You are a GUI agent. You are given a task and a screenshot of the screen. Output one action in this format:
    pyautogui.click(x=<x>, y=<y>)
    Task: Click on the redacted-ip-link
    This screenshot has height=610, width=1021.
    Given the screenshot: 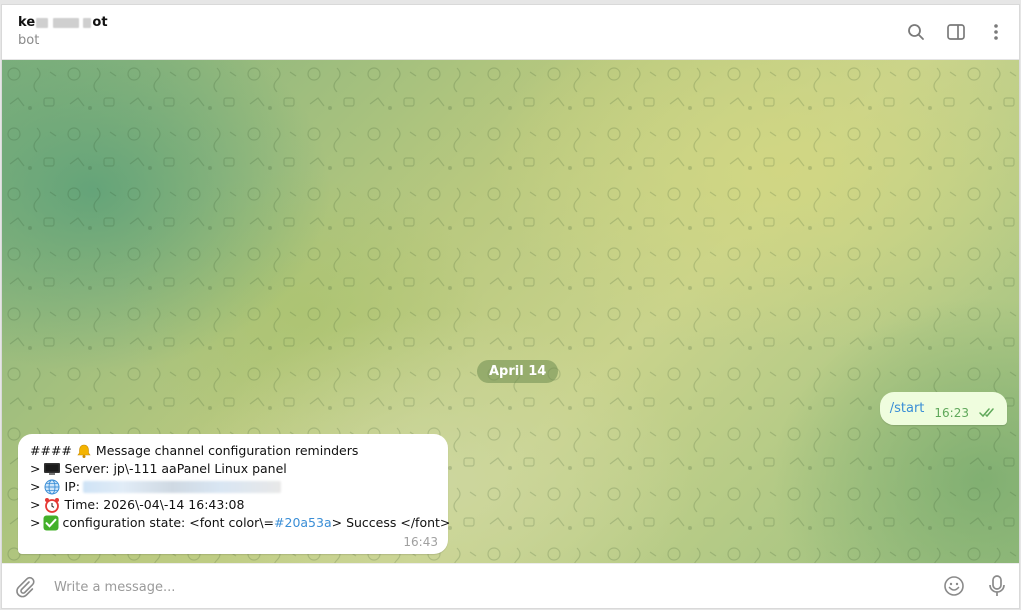 What is the action you would take?
    pyautogui.click(x=181, y=487)
    